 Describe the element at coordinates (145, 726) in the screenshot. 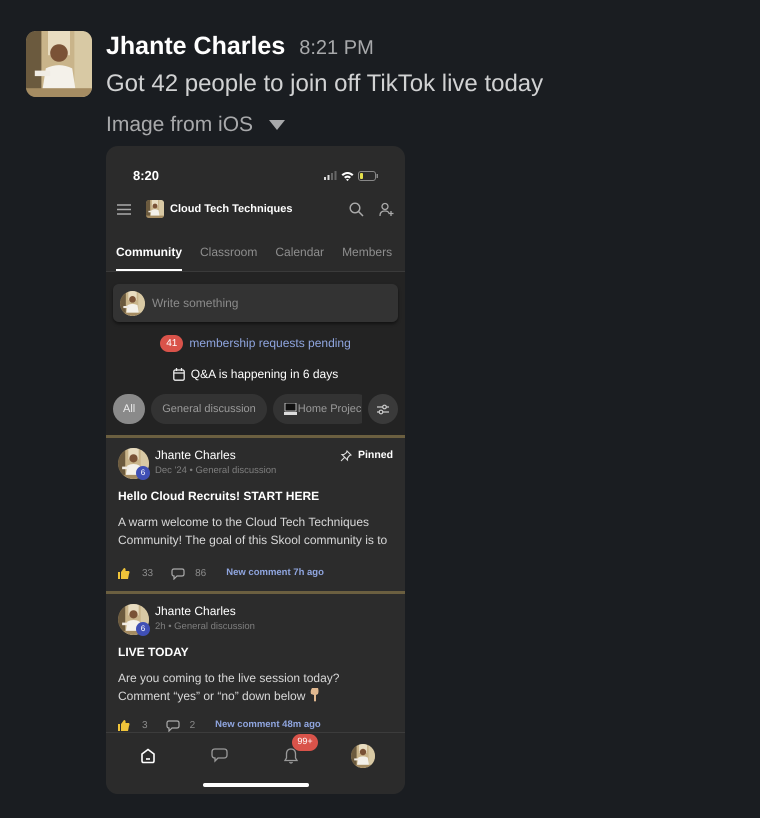

I see `like-count: 3` at that location.